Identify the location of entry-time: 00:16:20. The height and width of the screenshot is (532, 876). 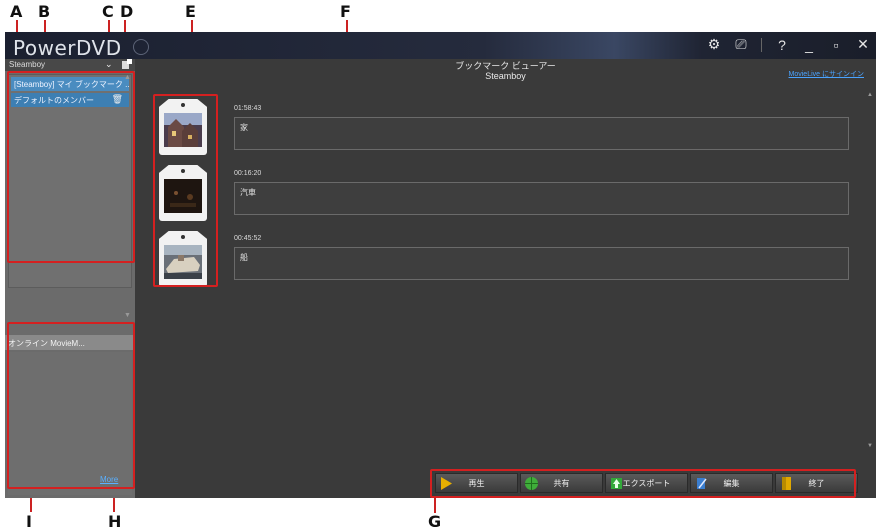
(248, 173).